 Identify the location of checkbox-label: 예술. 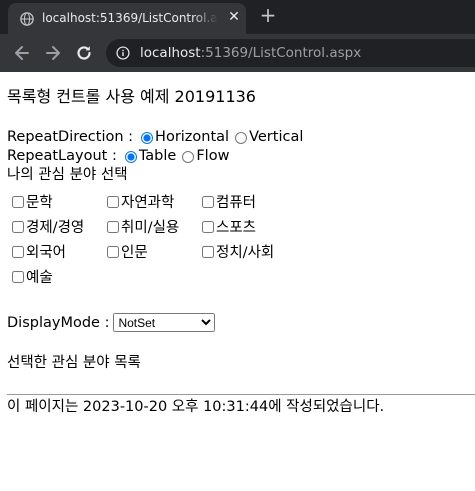
(39, 278).